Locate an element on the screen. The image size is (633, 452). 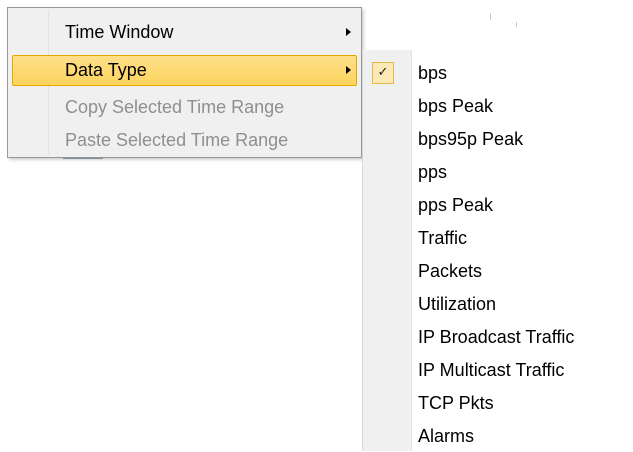
submenu-item-tcp-pkts: TCP Pkts is located at coordinates (498, 403).